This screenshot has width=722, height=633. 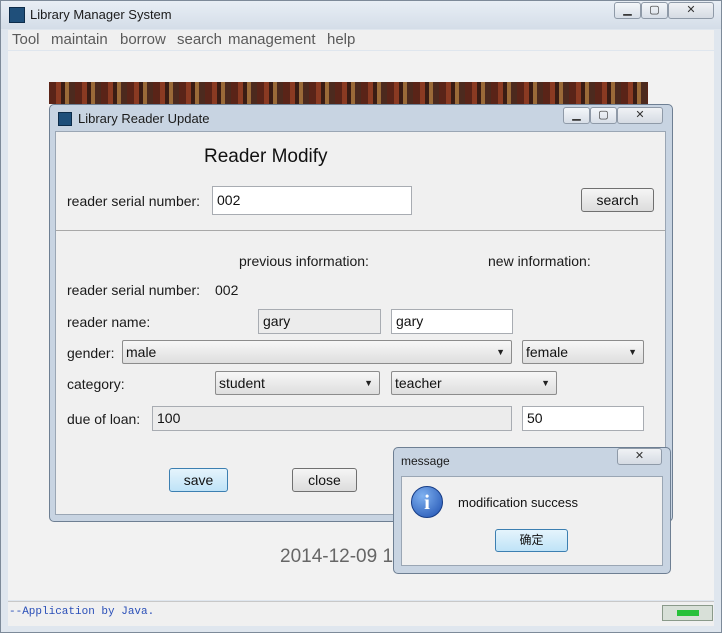 What do you see at coordinates (474, 383) in the screenshot?
I see `category-new-select: teacher ▼` at bounding box center [474, 383].